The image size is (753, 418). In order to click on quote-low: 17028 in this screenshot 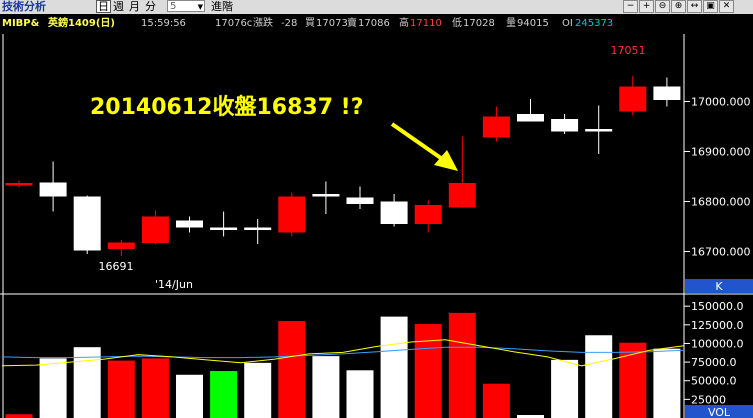, I will do `click(479, 23)`.